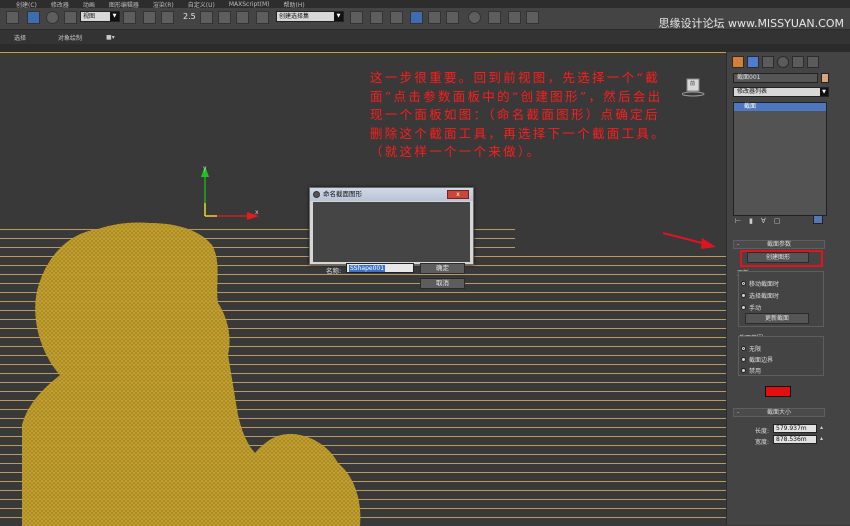  Describe the element at coordinates (514, 17) in the screenshot. I see `rendered-frame-window-icon` at that location.